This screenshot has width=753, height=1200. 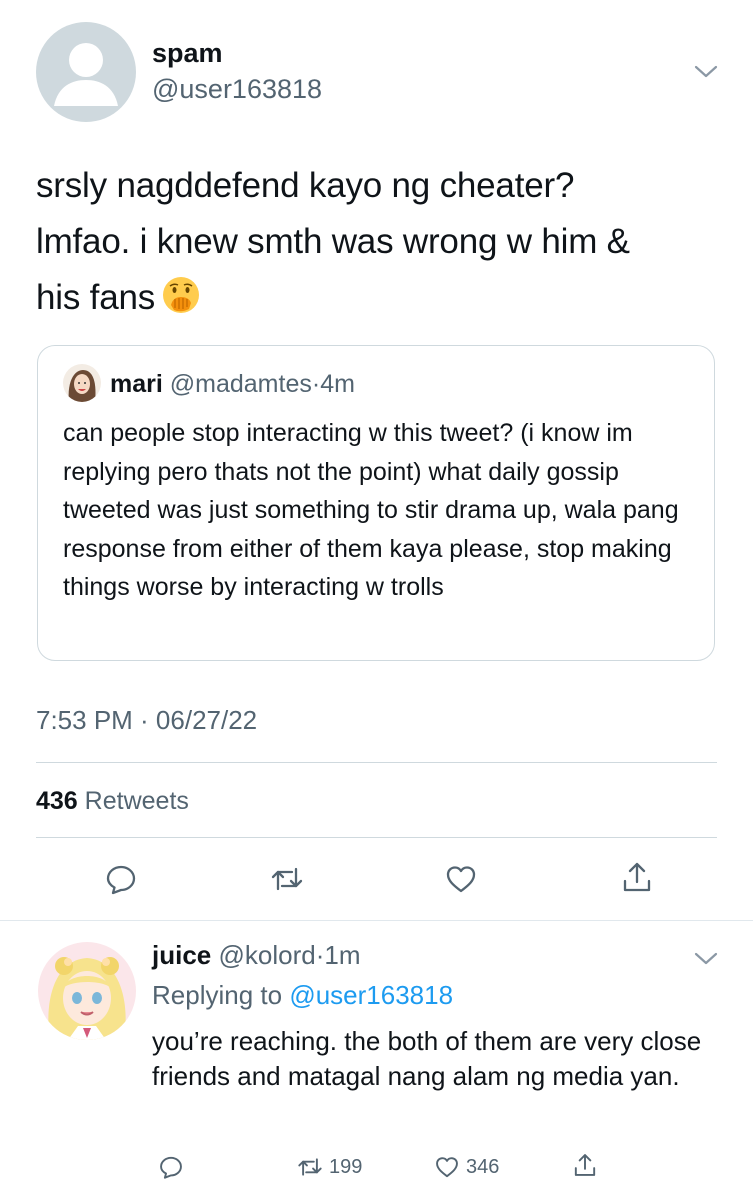 What do you see at coordinates (342, 955) in the screenshot?
I see `reply-age: 1m` at bounding box center [342, 955].